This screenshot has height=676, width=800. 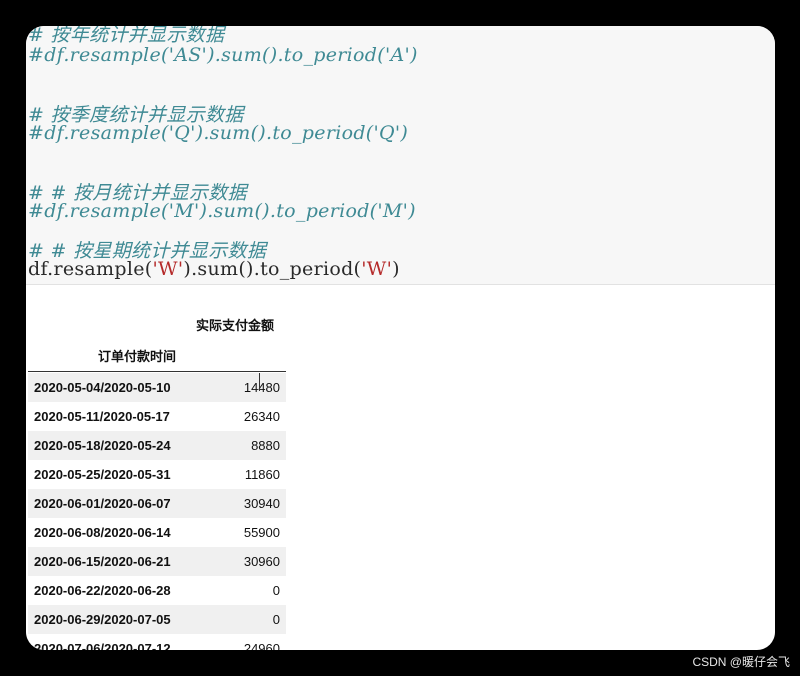 I want to click on table-row: 2020-06-29/2020-07-05 0, so click(x=157, y=619).